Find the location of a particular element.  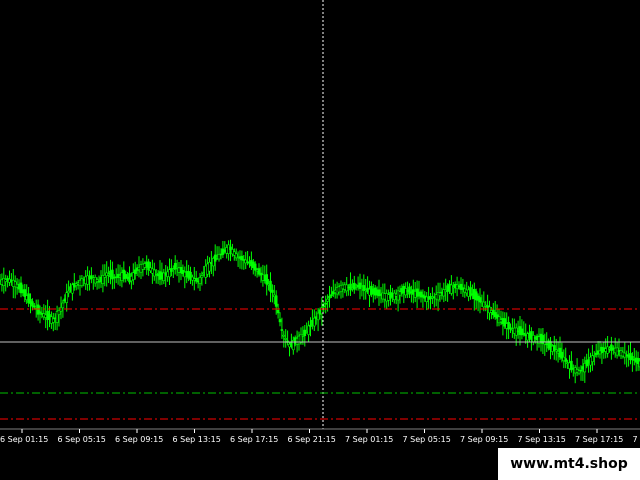

time-axis-label: 7 Sep 01:15 is located at coordinates (369, 439).